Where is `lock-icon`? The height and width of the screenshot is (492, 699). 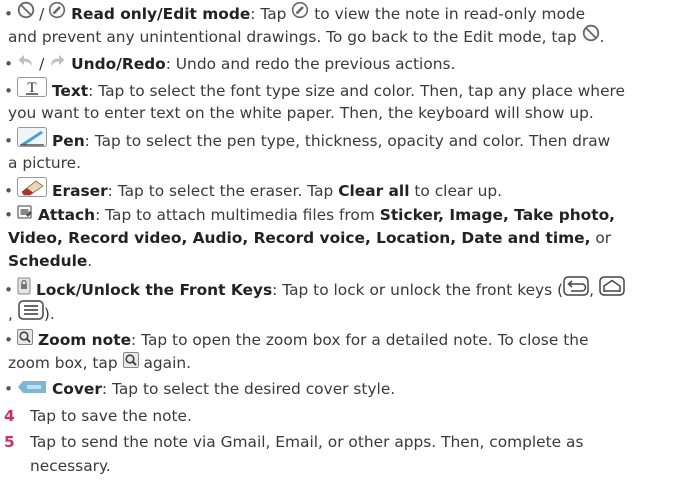
lock-icon is located at coordinates (24, 289).